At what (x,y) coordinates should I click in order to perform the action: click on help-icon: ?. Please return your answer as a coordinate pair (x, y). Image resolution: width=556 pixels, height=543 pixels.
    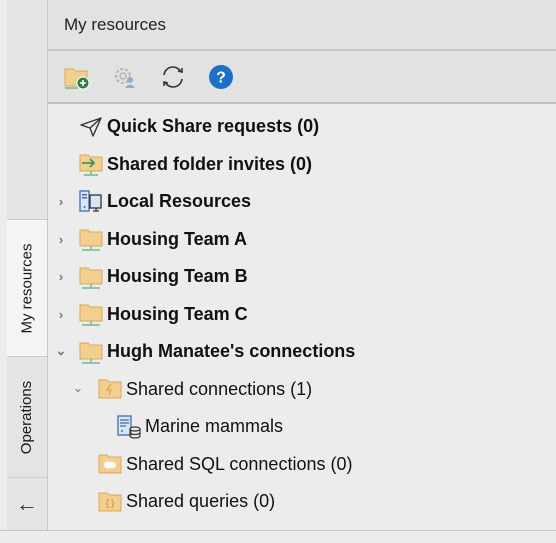
    Looking at the image, I should click on (221, 76).